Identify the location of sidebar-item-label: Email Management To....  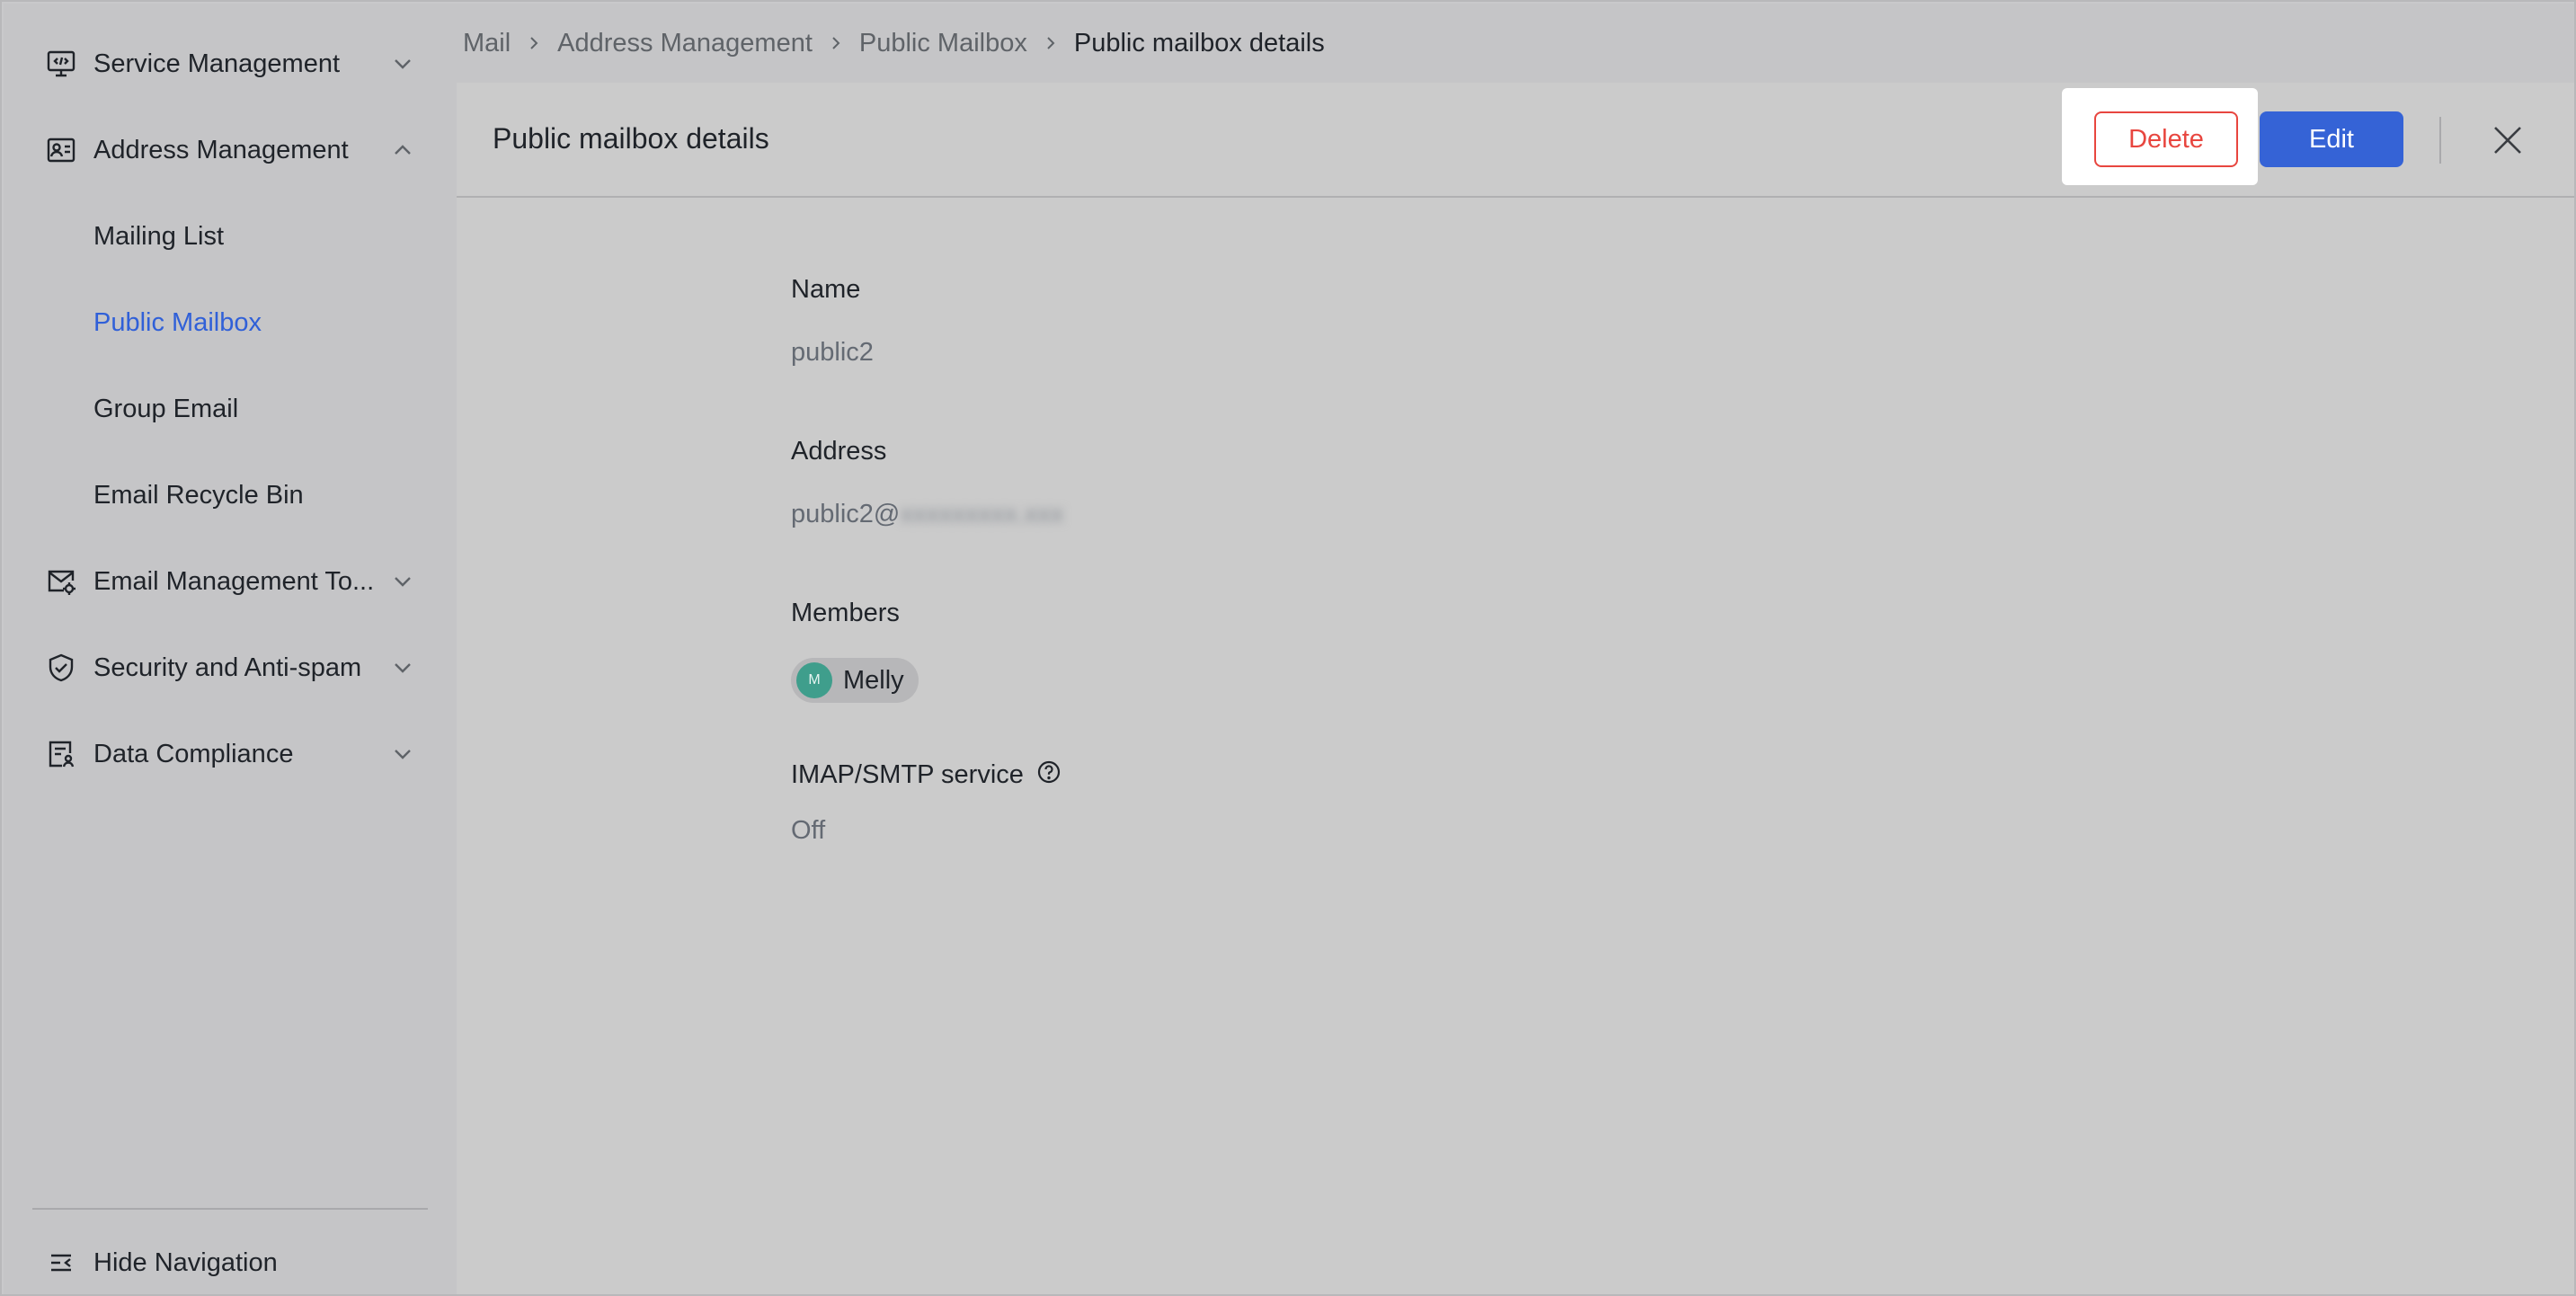
(234, 581).